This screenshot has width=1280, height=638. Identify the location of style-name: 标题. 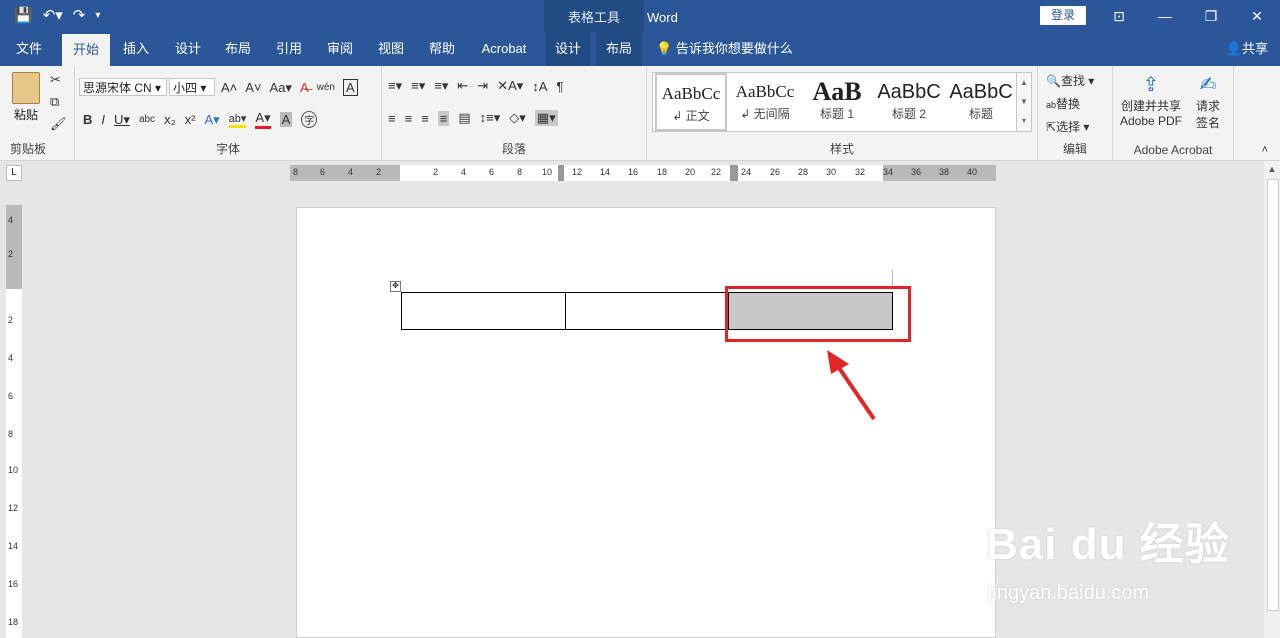
(980, 114).